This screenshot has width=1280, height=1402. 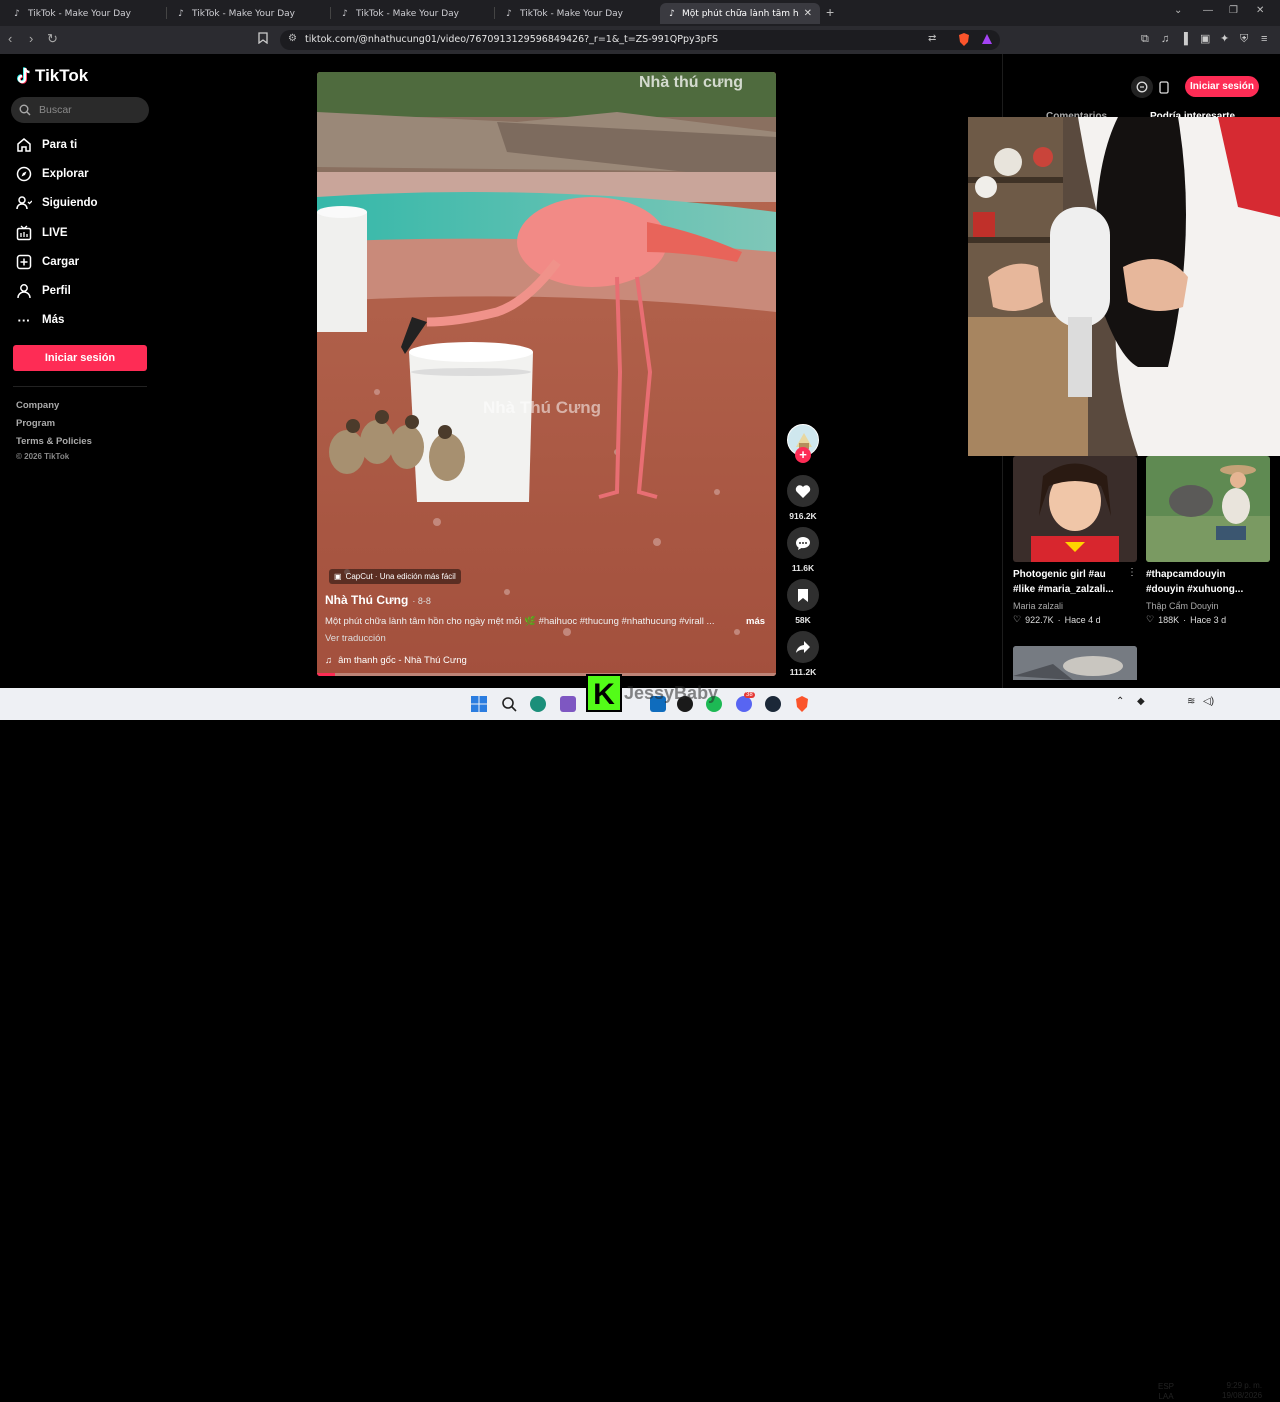 I want to click on coin-icon, so click(x=1142, y=87).